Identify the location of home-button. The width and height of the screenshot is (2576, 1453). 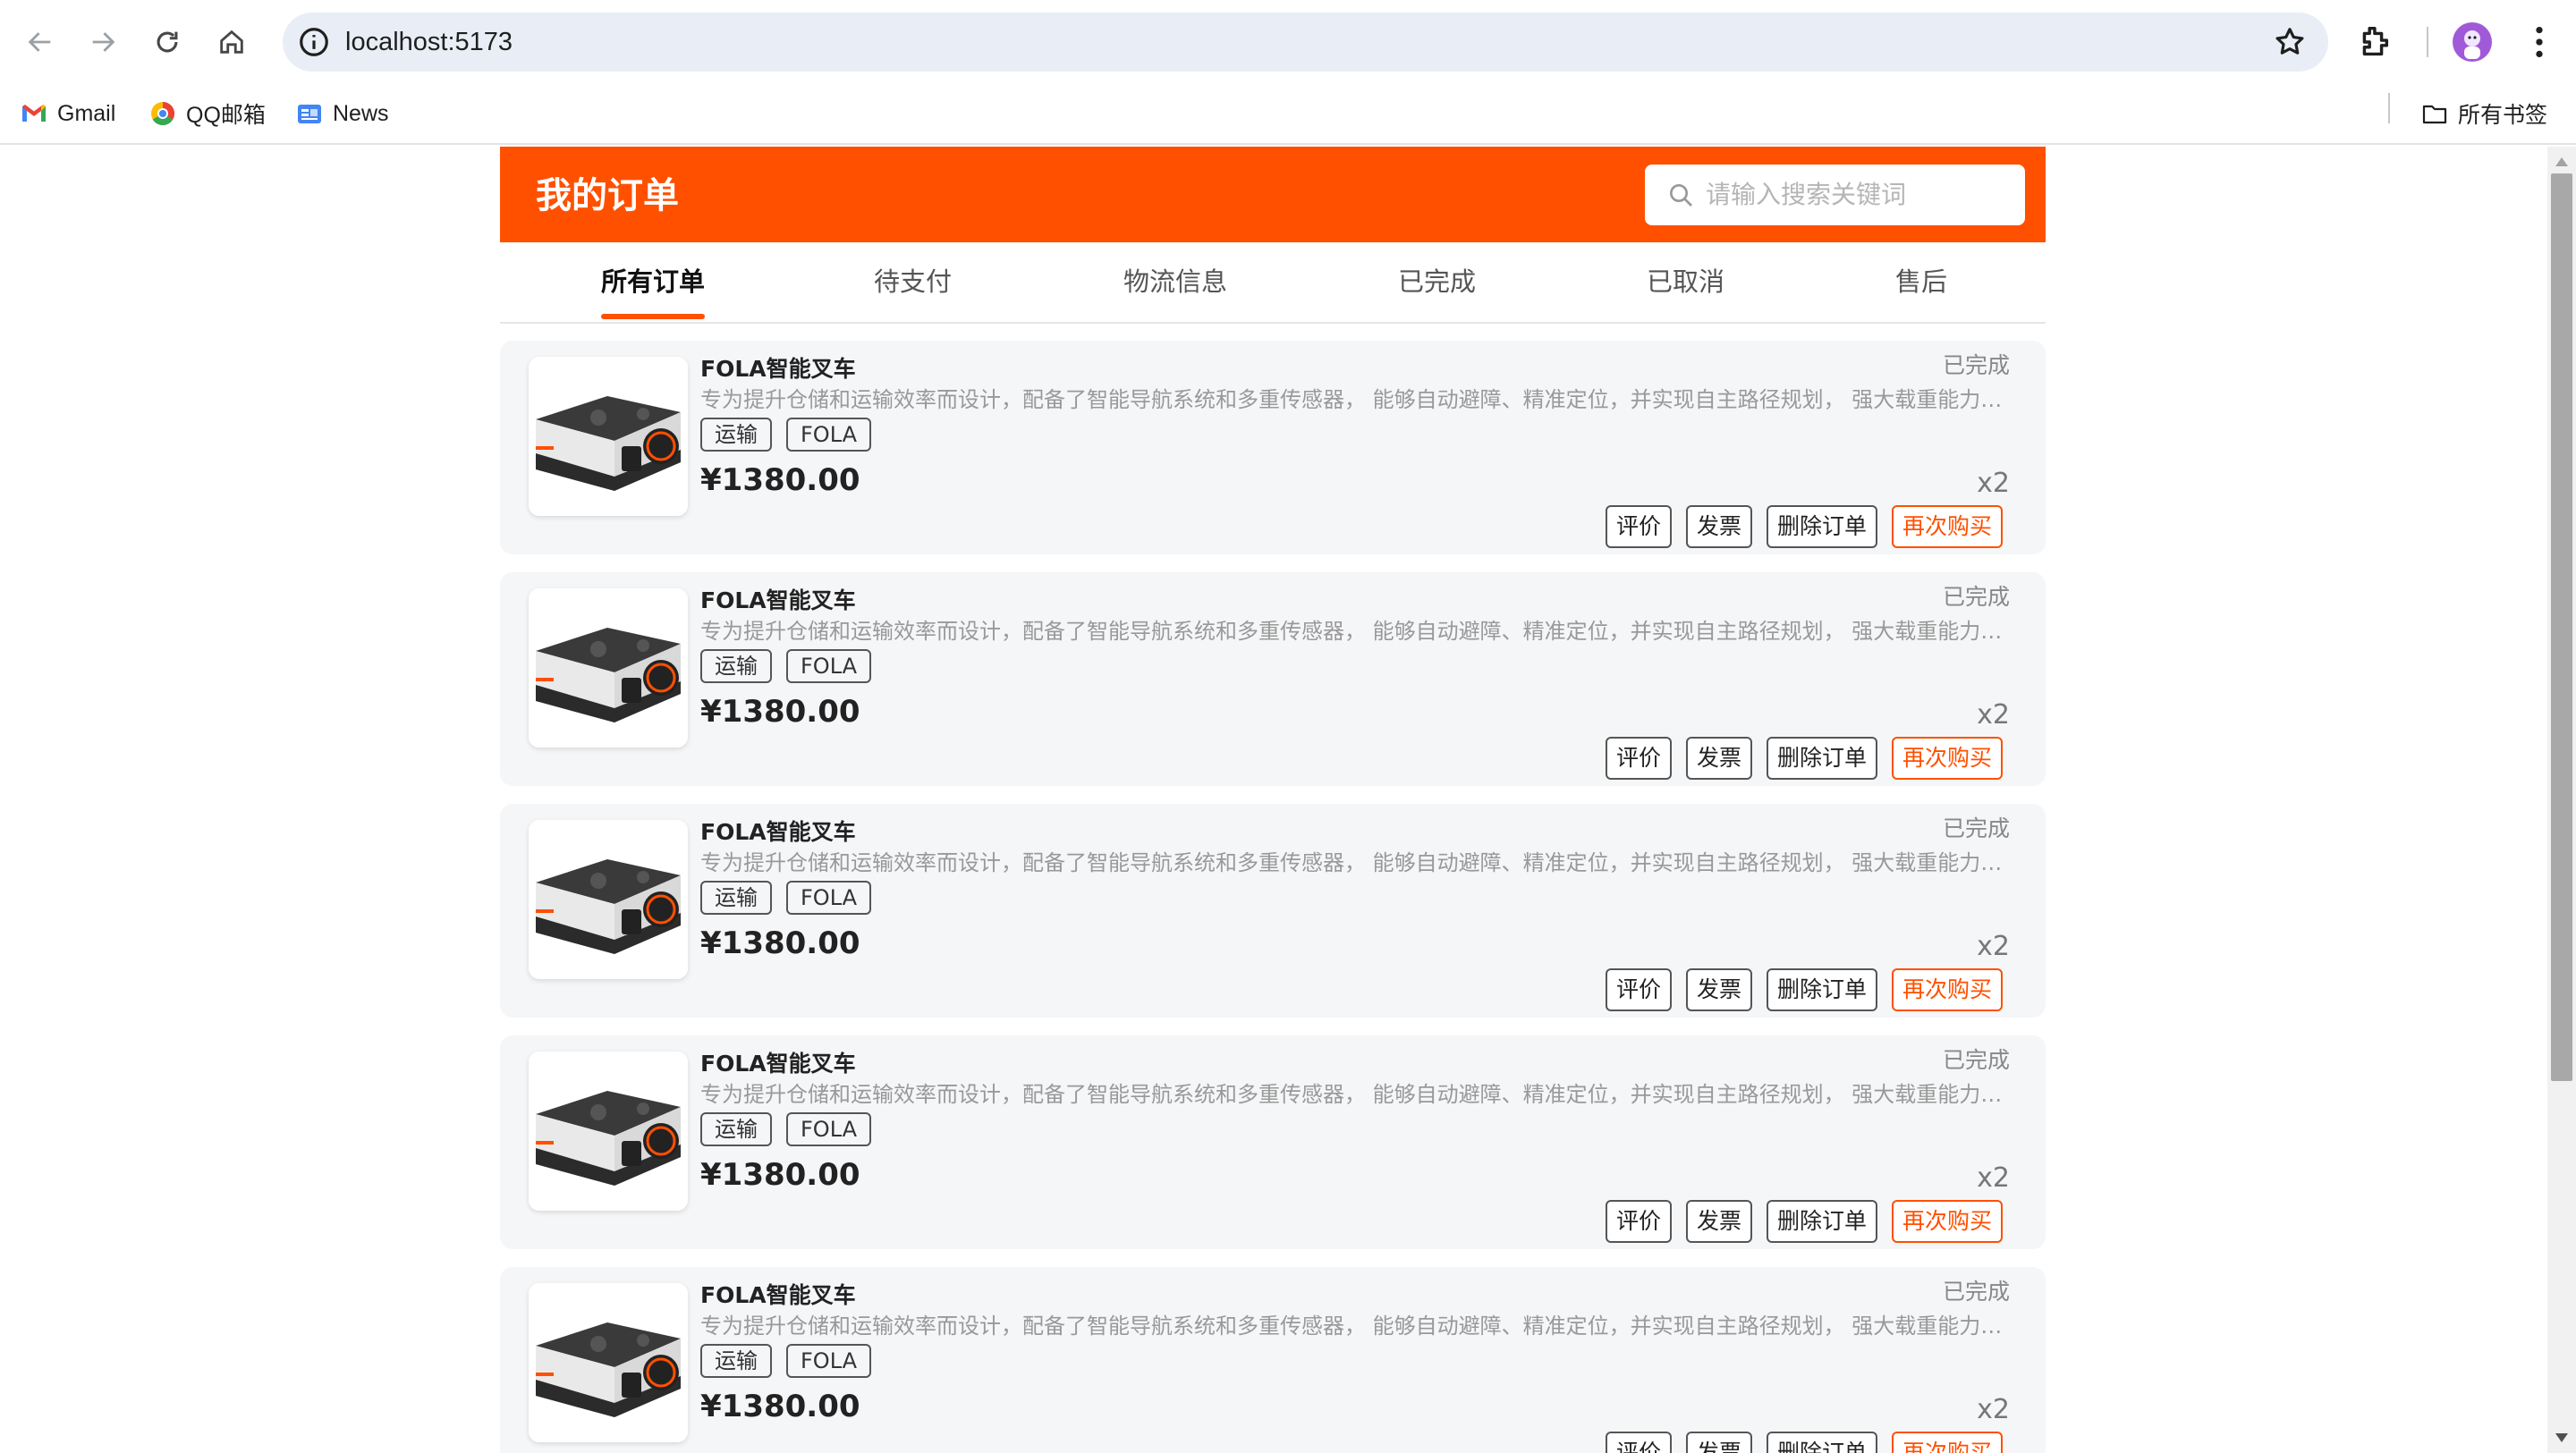
(231, 42).